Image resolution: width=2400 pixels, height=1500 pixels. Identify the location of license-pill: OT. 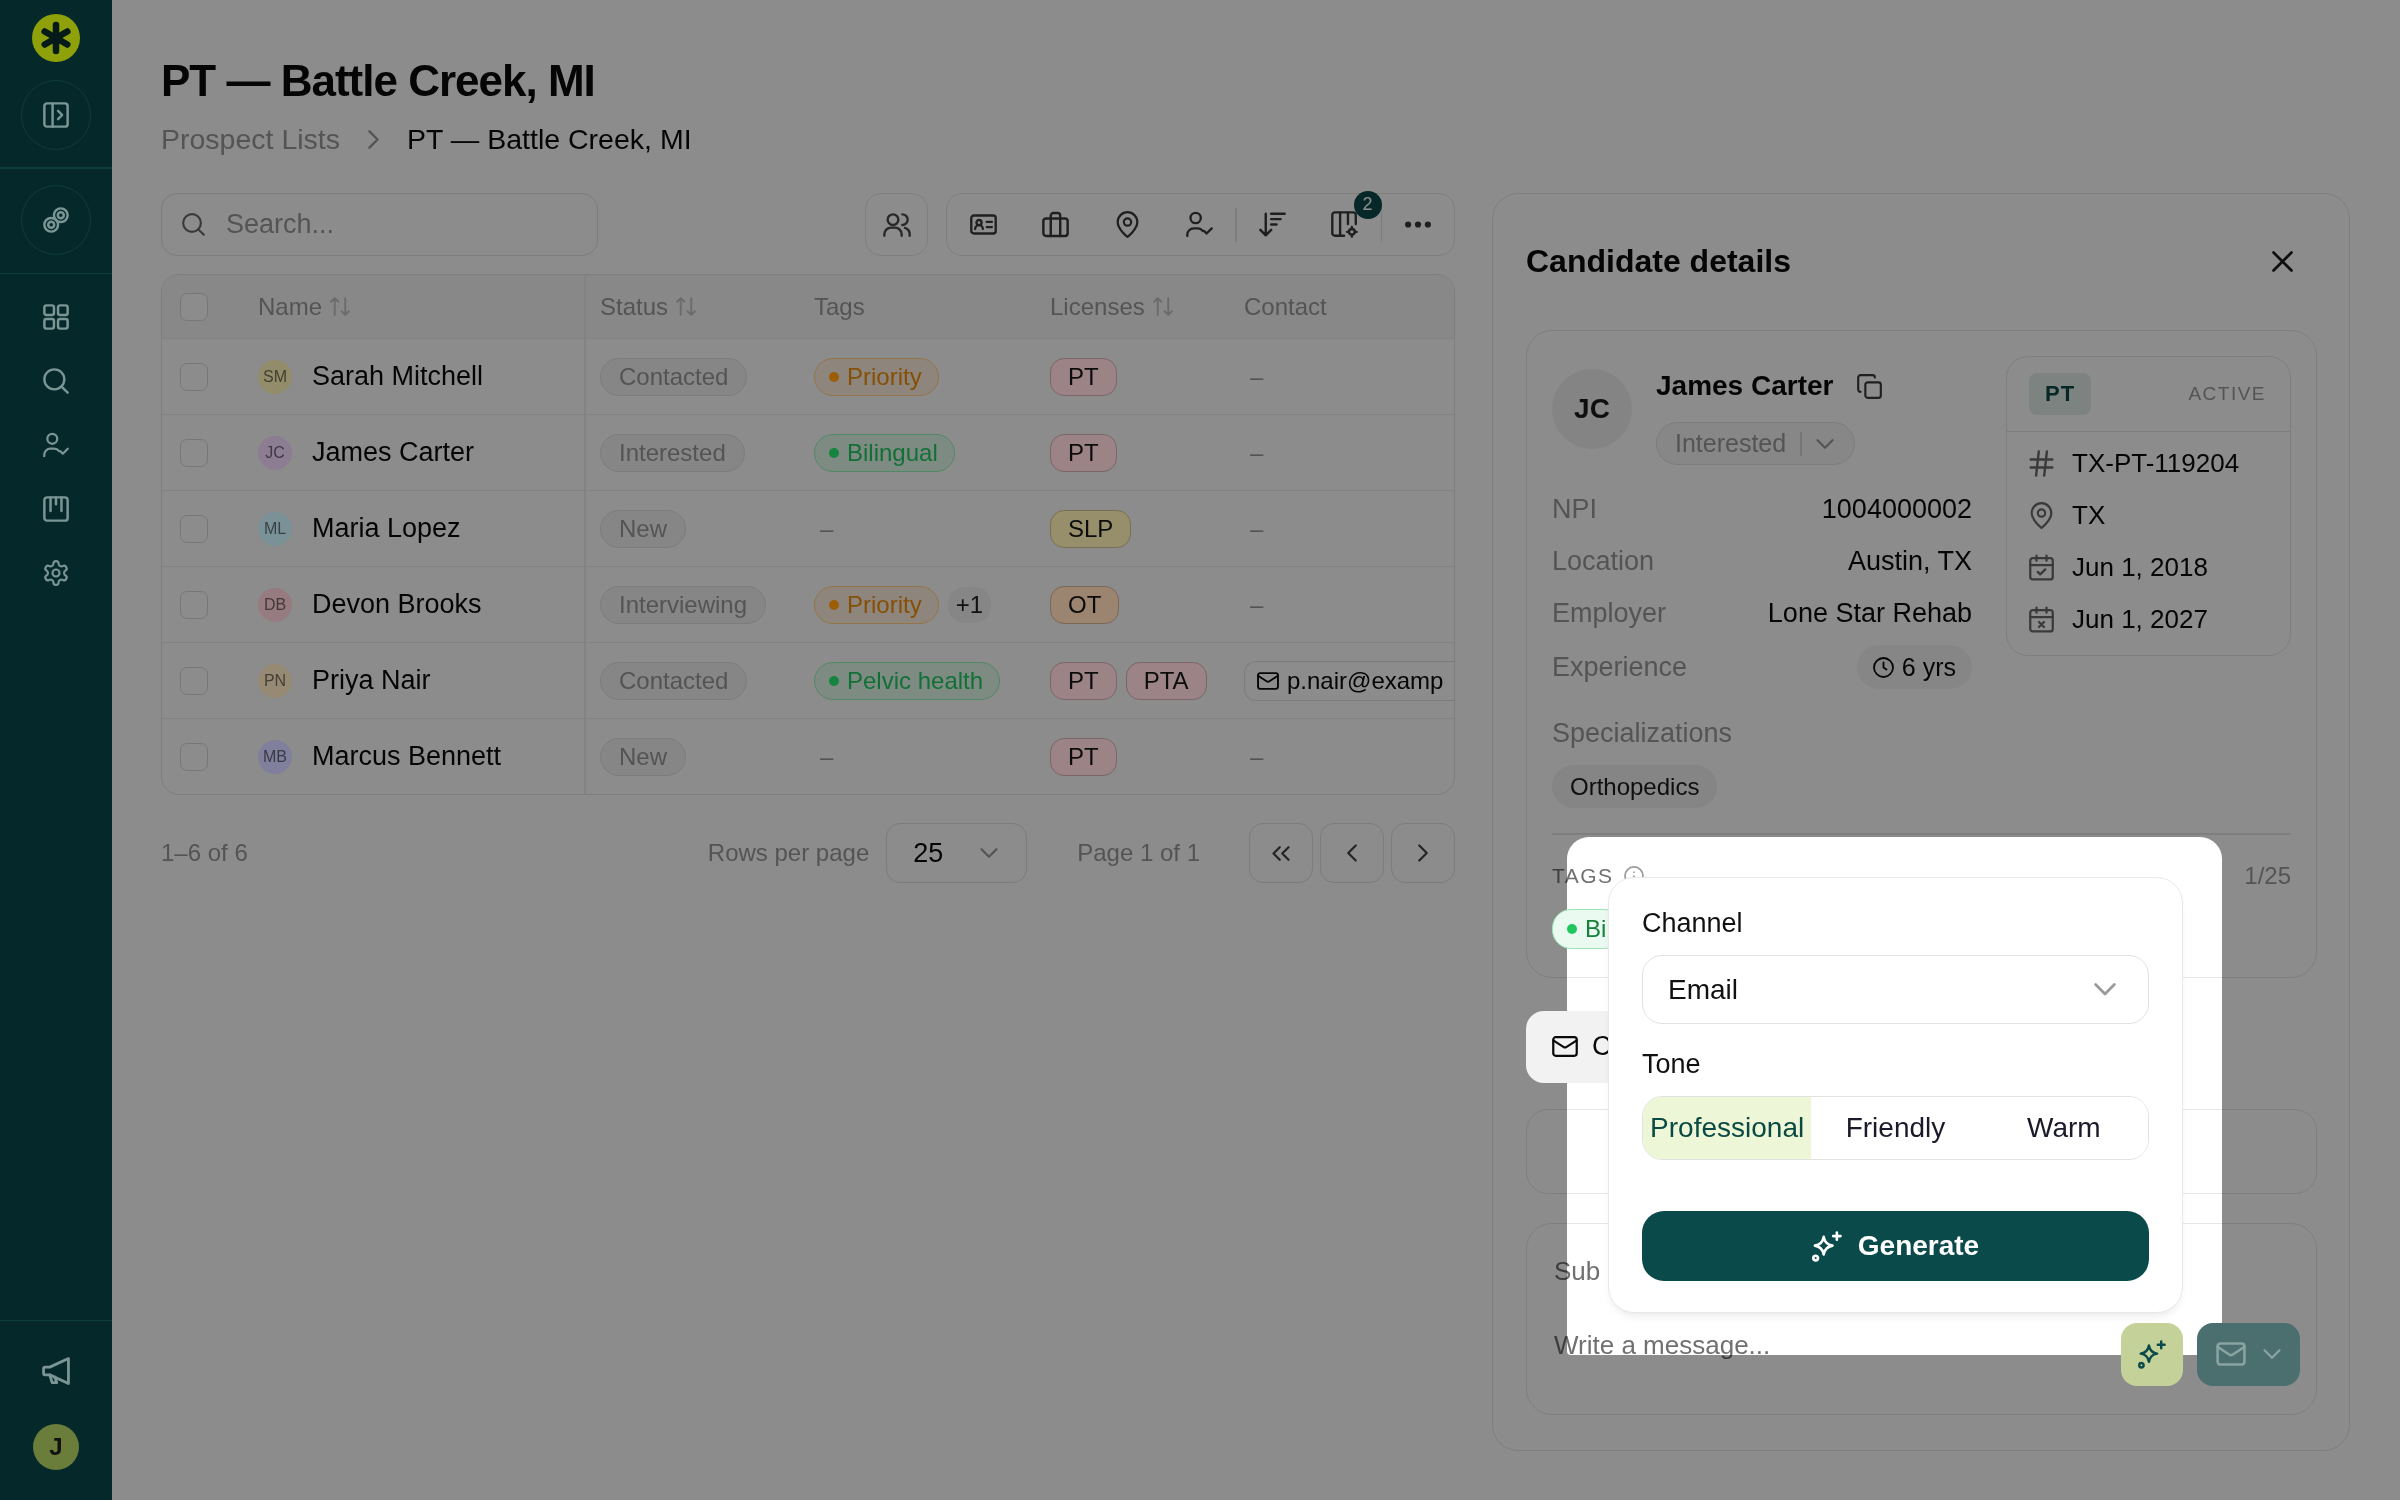
(1085, 604).